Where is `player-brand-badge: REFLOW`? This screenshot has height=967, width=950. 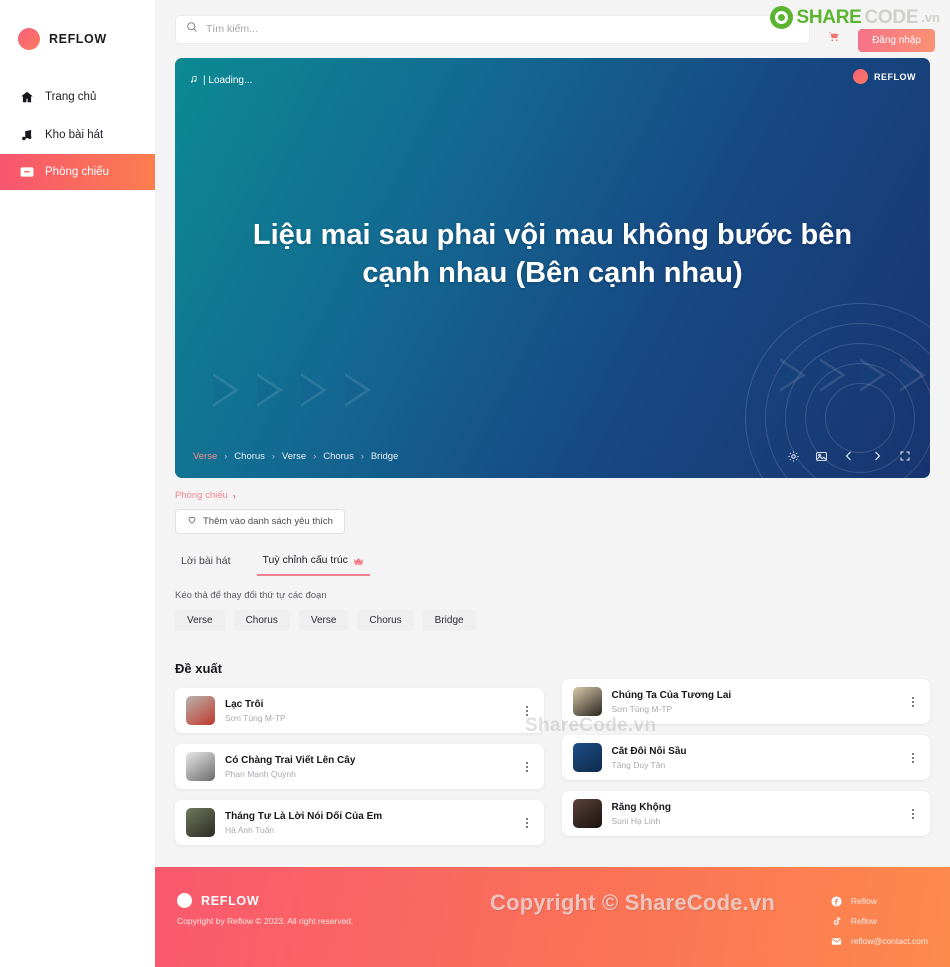
player-brand-badge: REFLOW is located at coordinates (884, 76).